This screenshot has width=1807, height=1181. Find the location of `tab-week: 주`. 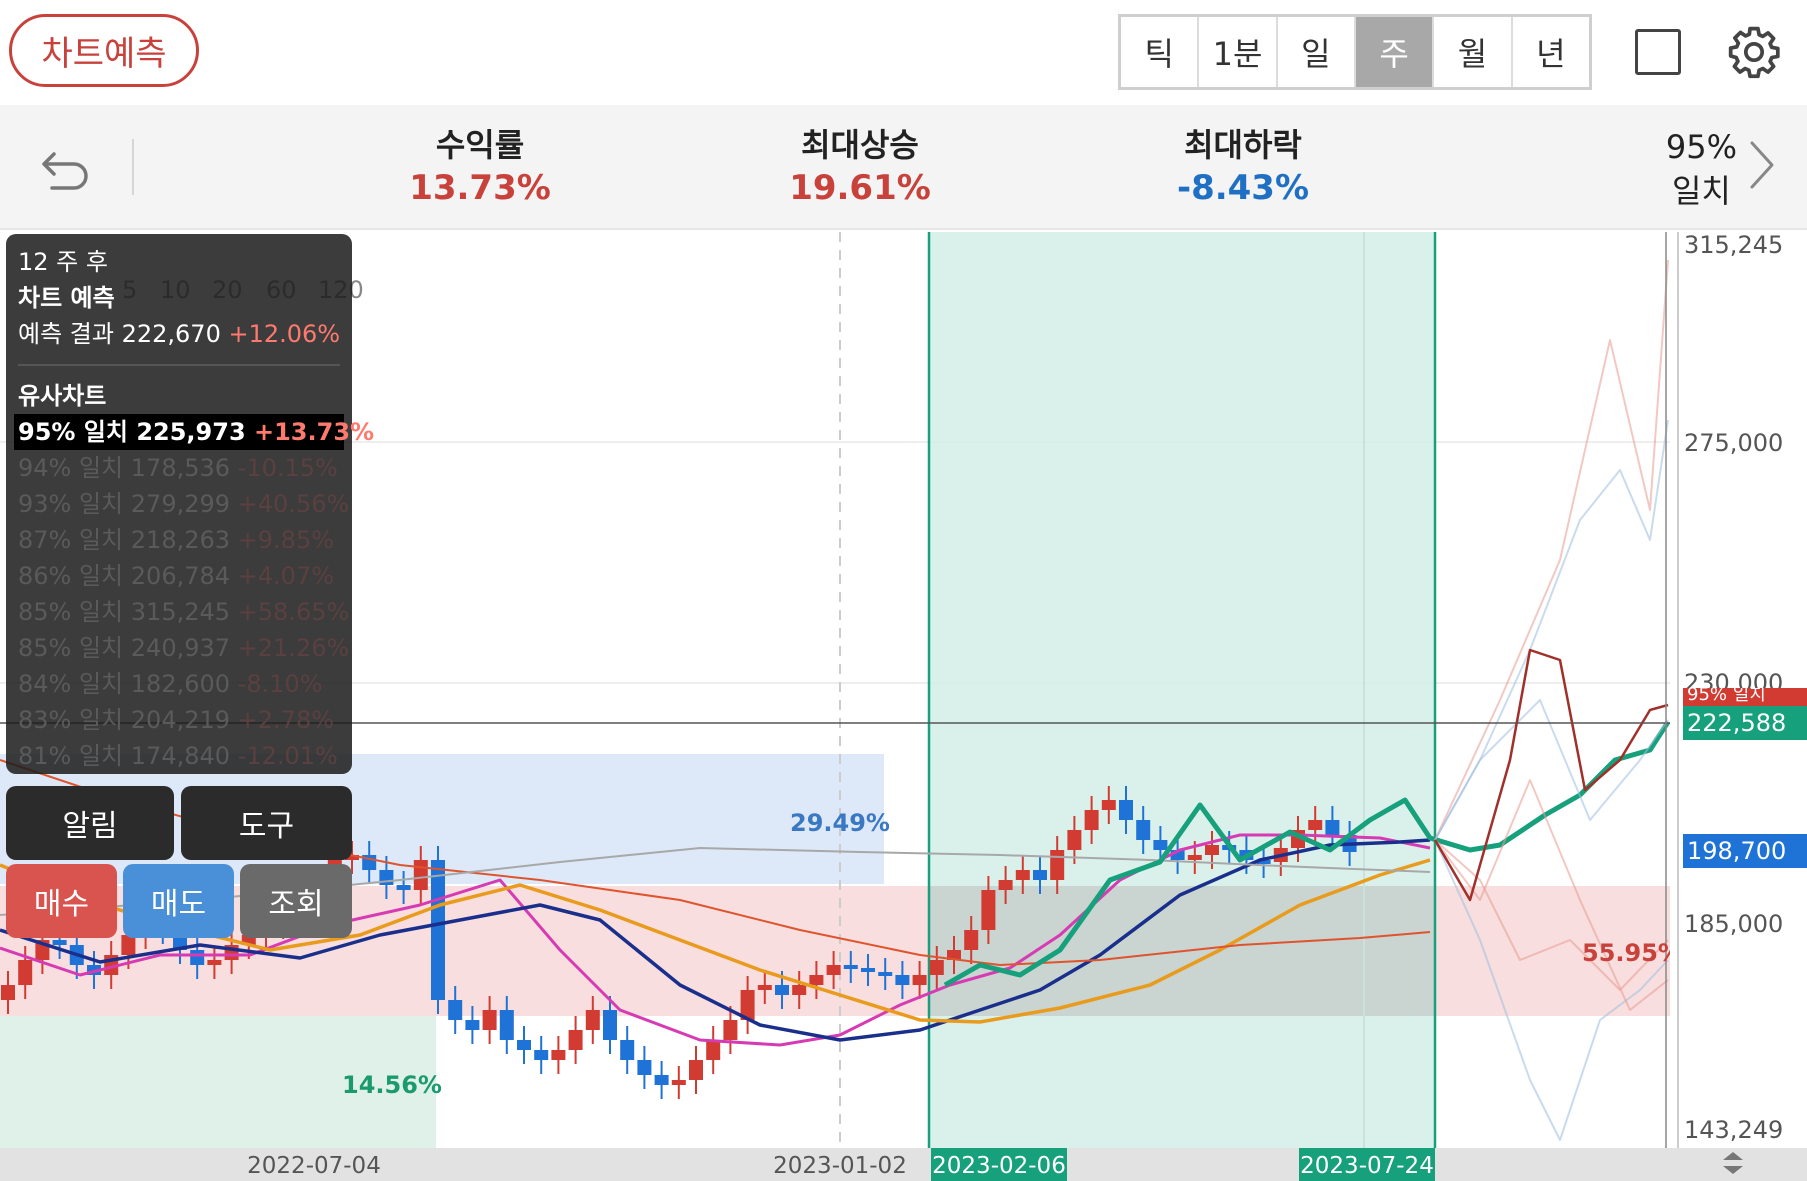

tab-week: 주 is located at coordinates (1395, 52).